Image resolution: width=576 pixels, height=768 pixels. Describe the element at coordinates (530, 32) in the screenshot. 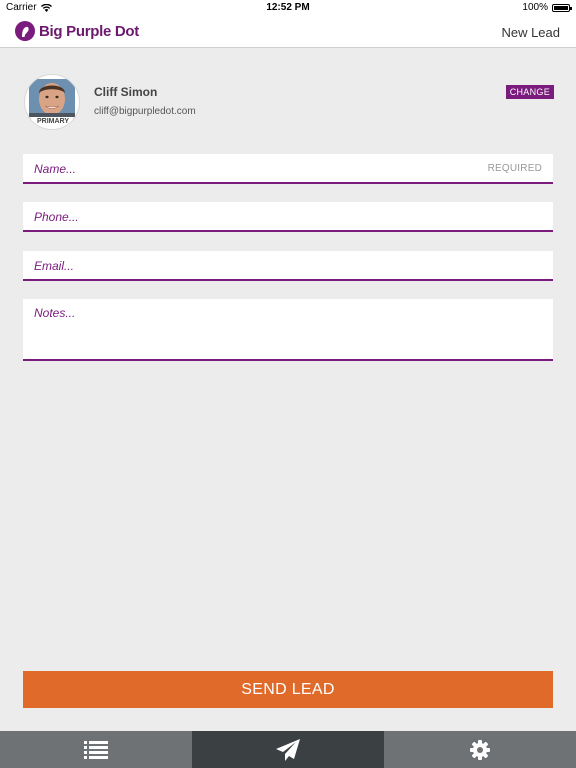

I see `page-title: New Lead` at that location.